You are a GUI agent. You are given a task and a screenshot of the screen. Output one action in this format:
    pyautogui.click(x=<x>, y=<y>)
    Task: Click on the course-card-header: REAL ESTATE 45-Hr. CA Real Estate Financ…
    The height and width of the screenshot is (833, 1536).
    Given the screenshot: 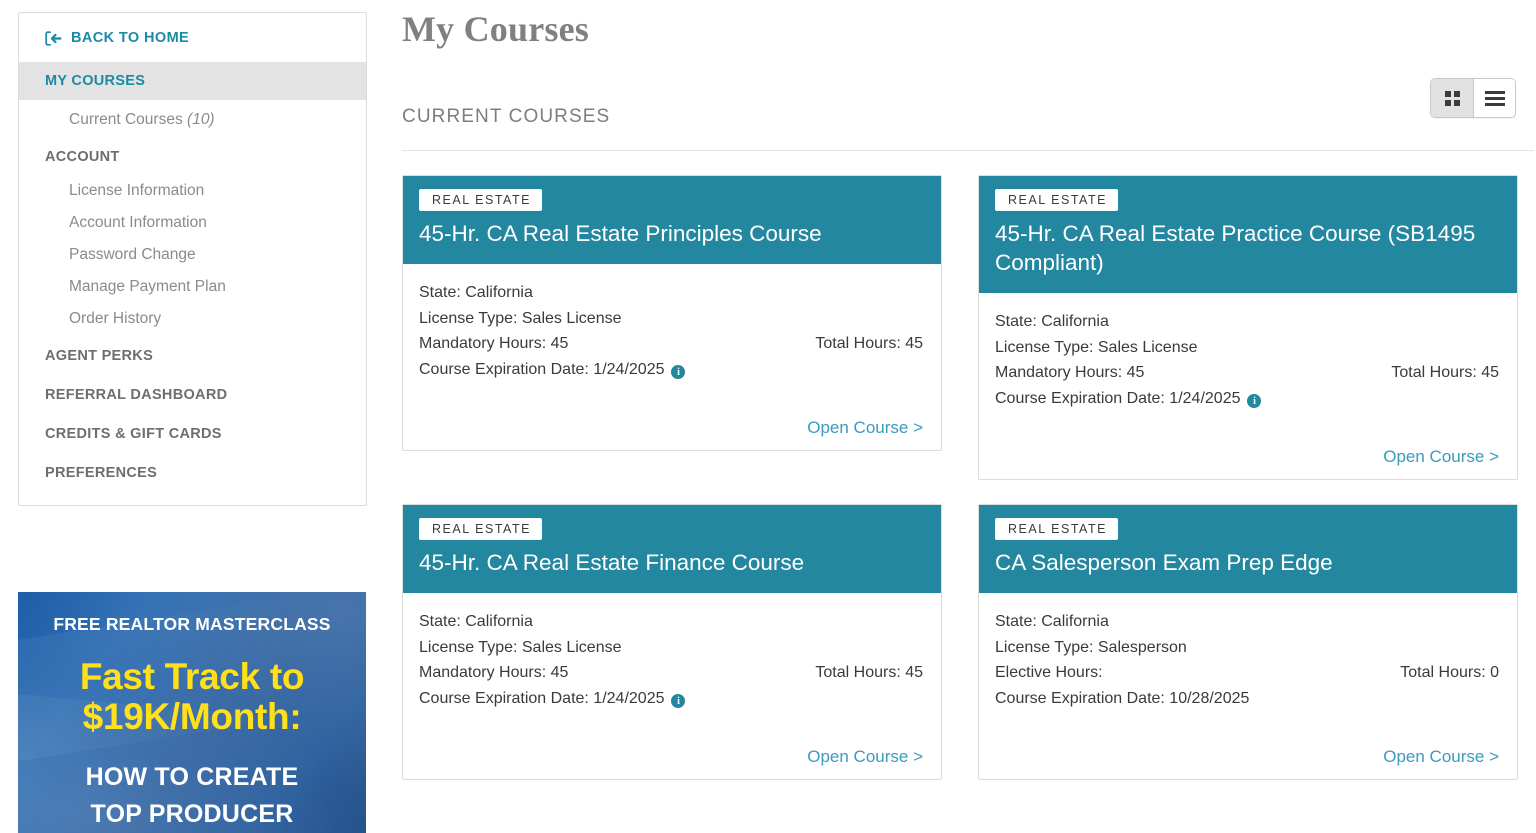 What is the action you would take?
    pyautogui.click(x=672, y=549)
    